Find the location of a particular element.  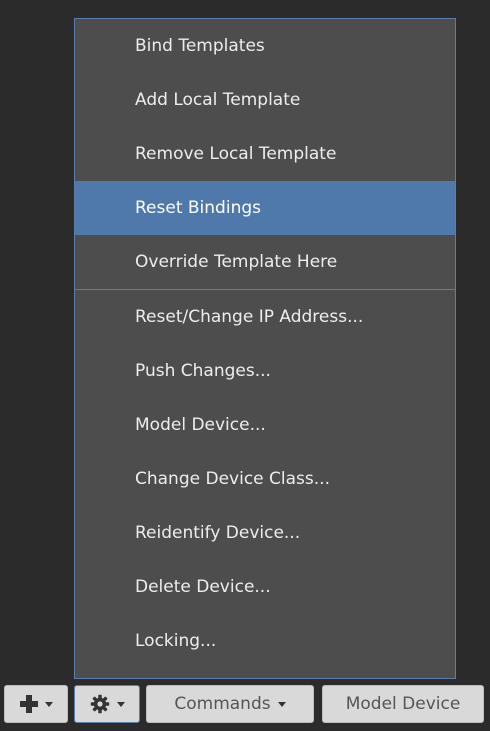

model-device-label: Model Device is located at coordinates (403, 704).